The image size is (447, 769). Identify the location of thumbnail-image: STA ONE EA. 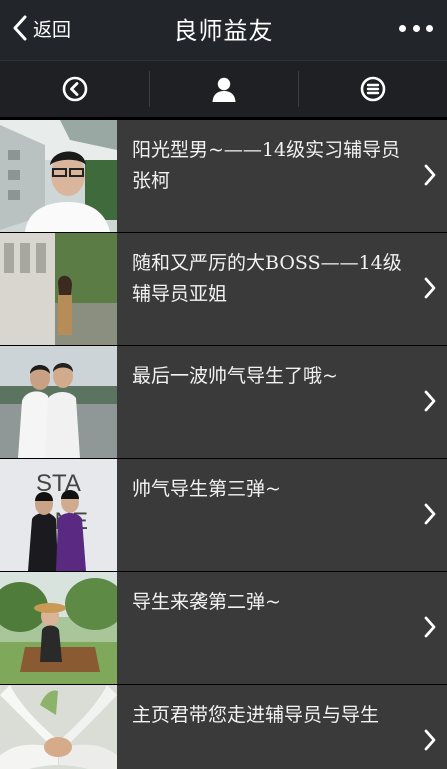
(58, 515).